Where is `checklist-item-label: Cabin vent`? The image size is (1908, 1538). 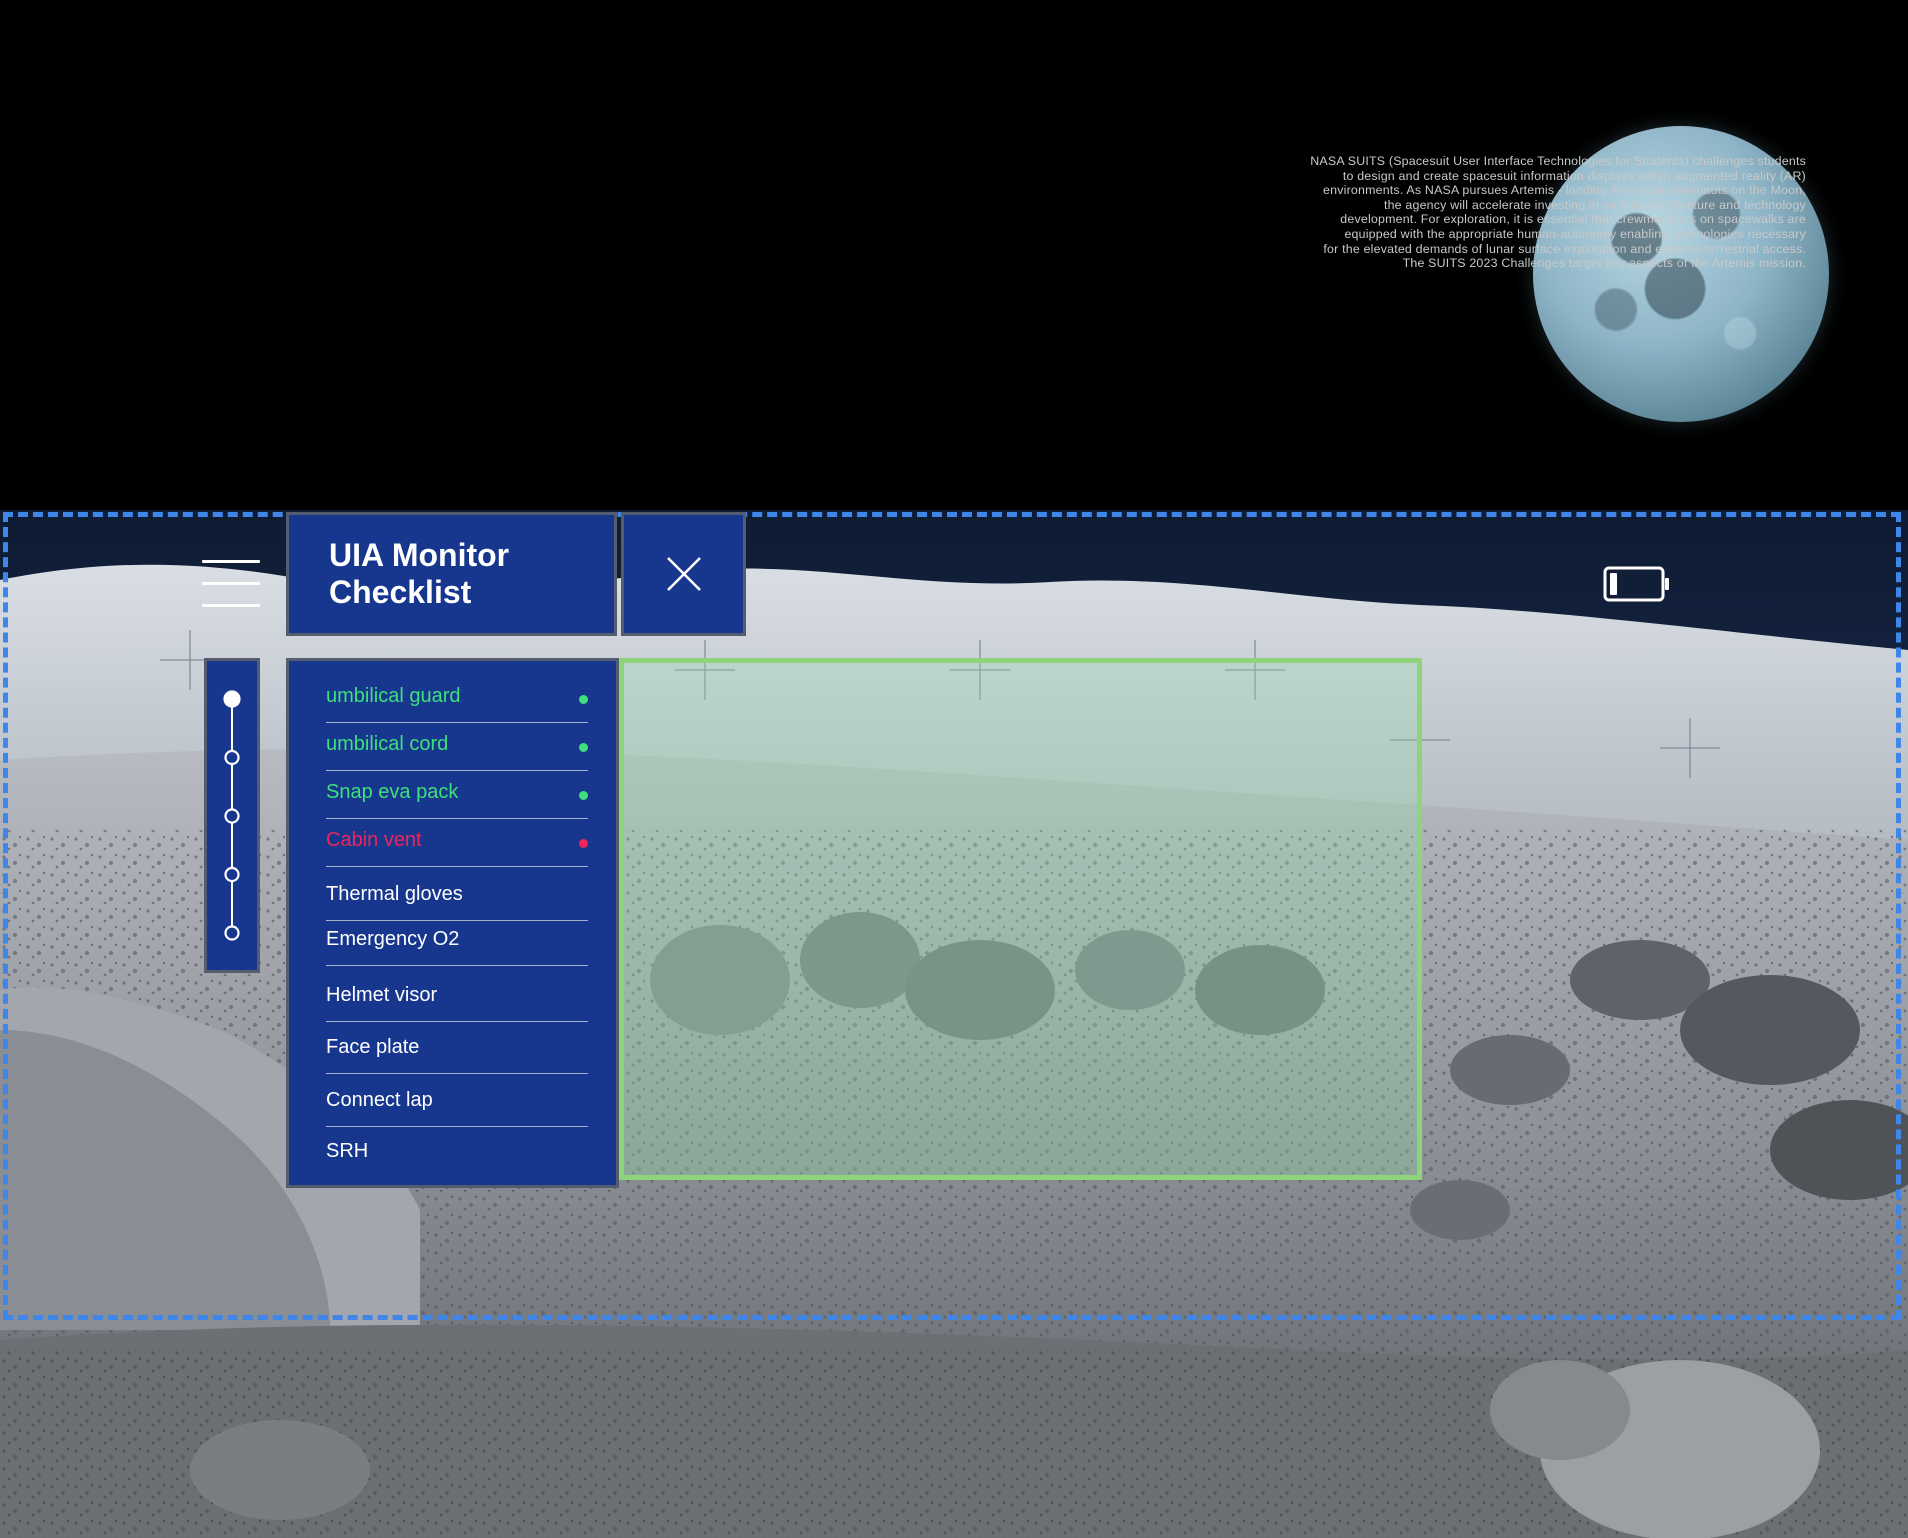
checklist-item-label: Cabin vent is located at coordinates (374, 840).